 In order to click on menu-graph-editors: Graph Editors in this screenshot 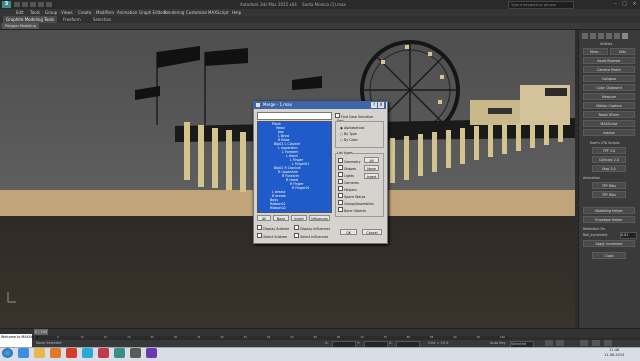, I will do `click(152, 12)`.